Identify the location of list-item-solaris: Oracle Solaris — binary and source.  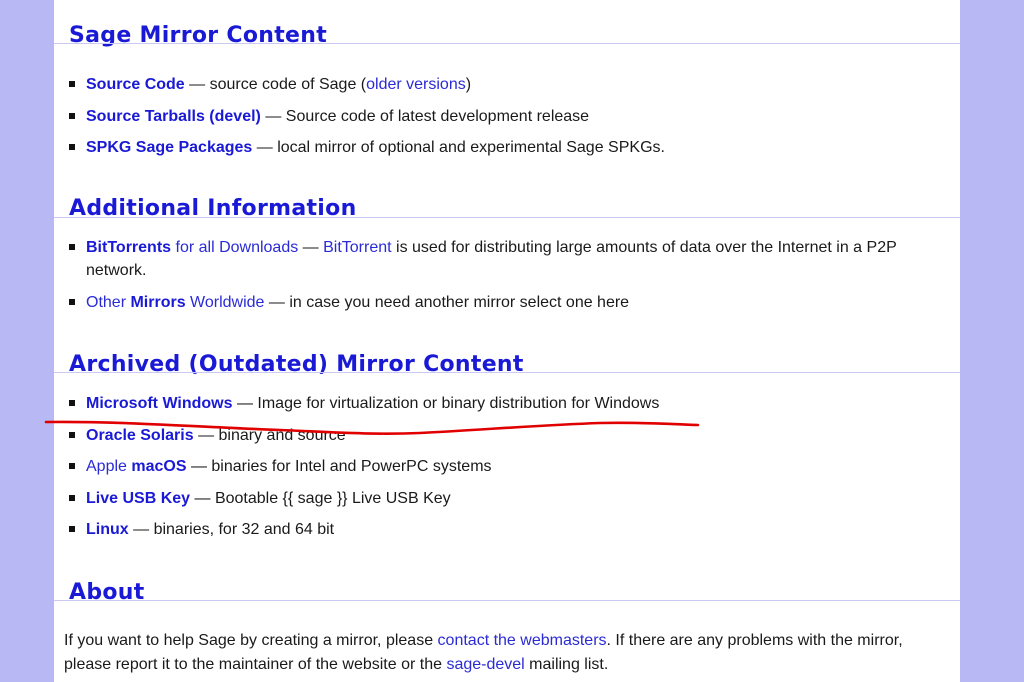
(494, 435).